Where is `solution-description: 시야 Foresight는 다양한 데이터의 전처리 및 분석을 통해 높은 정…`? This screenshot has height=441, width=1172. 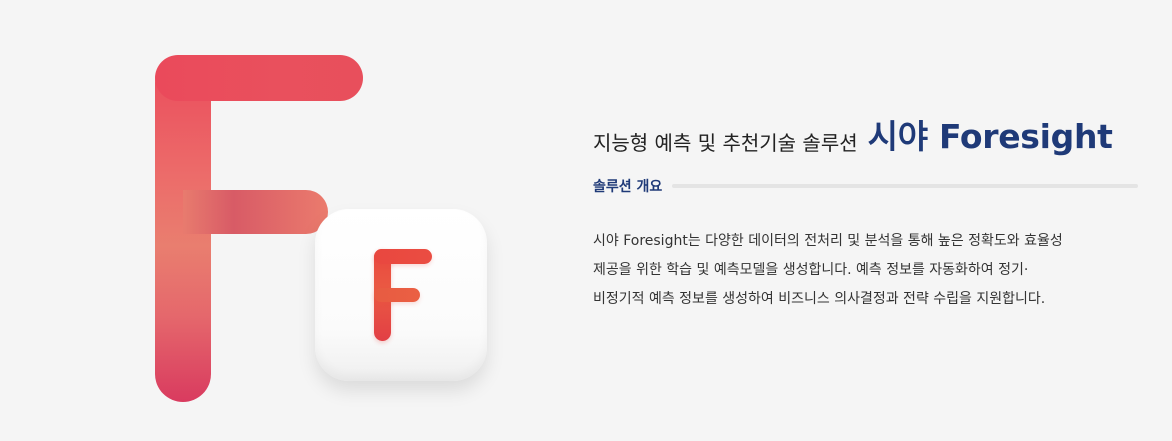 solution-description: 시야 Foresight는 다양한 데이터의 전처리 및 분석을 통해 높은 정… is located at coordinates (858, 270).